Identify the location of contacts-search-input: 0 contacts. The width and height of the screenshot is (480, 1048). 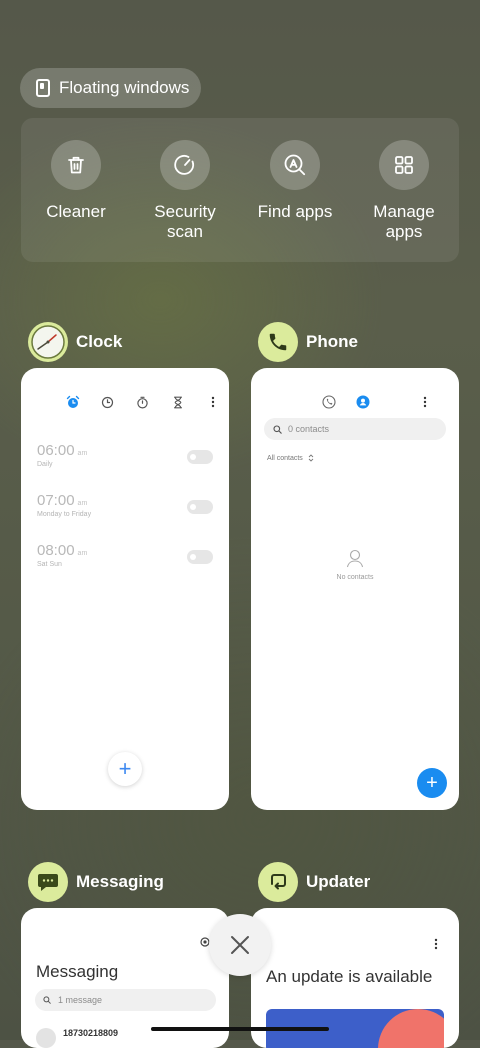
(355, 429).